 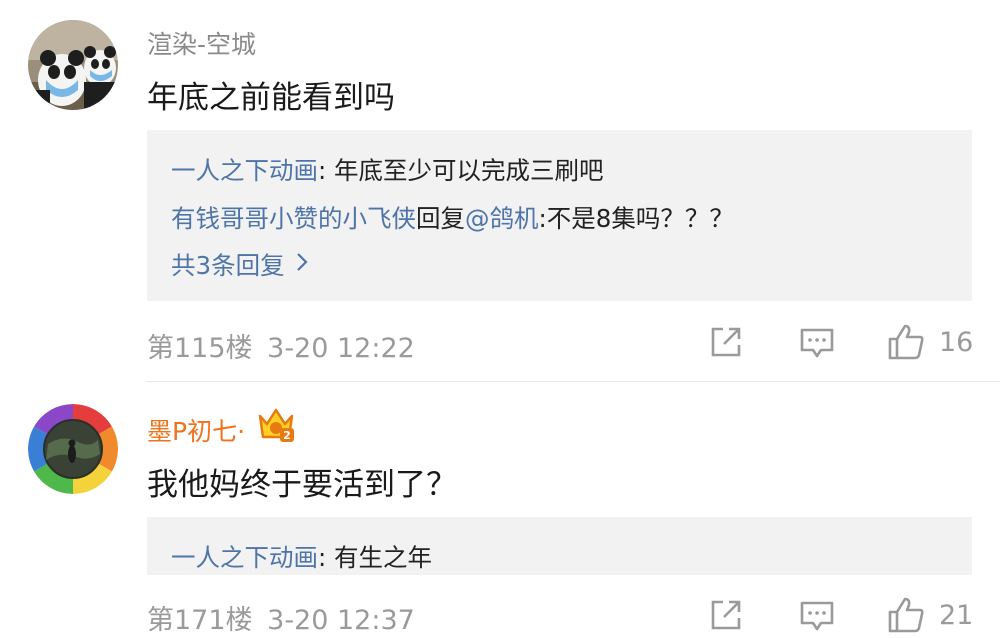 I want to click on reply-text: 有生之年, so click(x=383, y=557).